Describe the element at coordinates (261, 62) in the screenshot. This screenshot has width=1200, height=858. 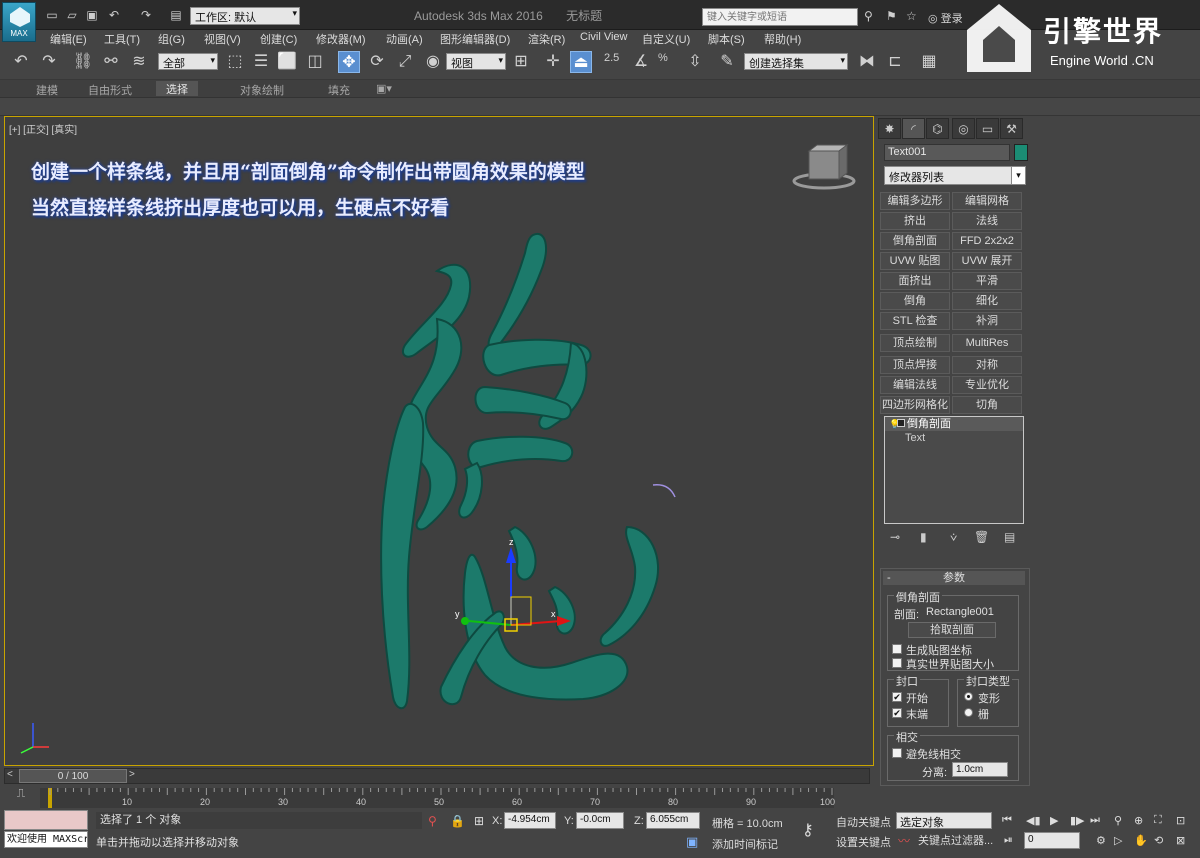
I see `select-by-name-icon: ☰` at that location.